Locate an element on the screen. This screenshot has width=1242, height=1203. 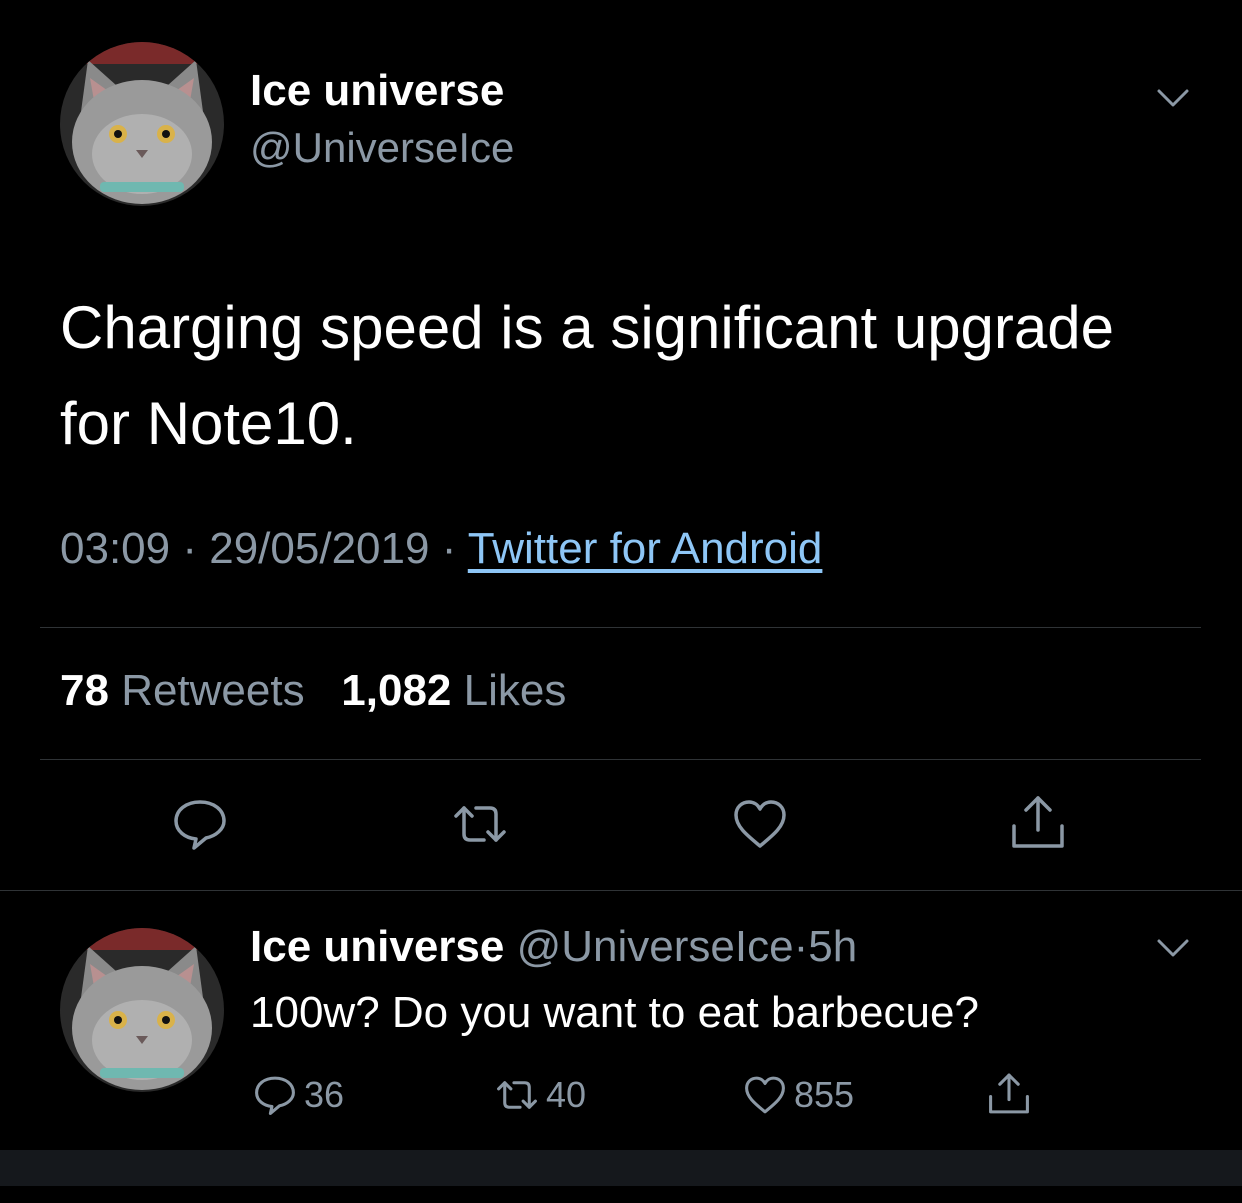
reply-count: 36 is located at coordinates (324, 1094).